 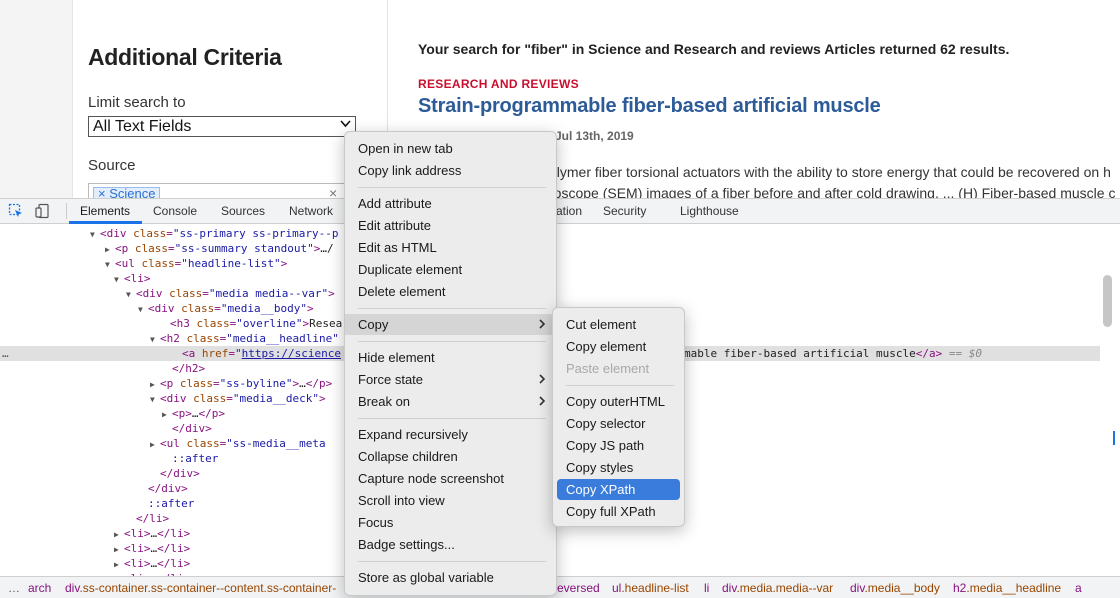 I want to click on menu-item-delete-element: Delete element, so click(x=450, y=291).